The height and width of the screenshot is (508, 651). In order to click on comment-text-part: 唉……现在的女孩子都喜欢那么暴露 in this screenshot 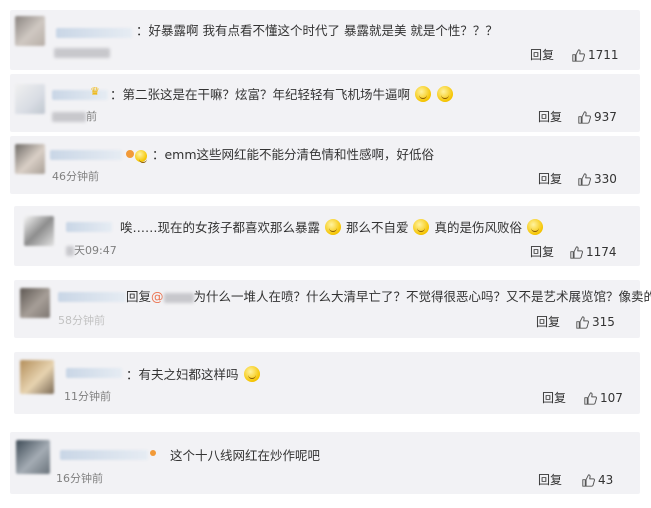, I will do `click(220, 227)`.